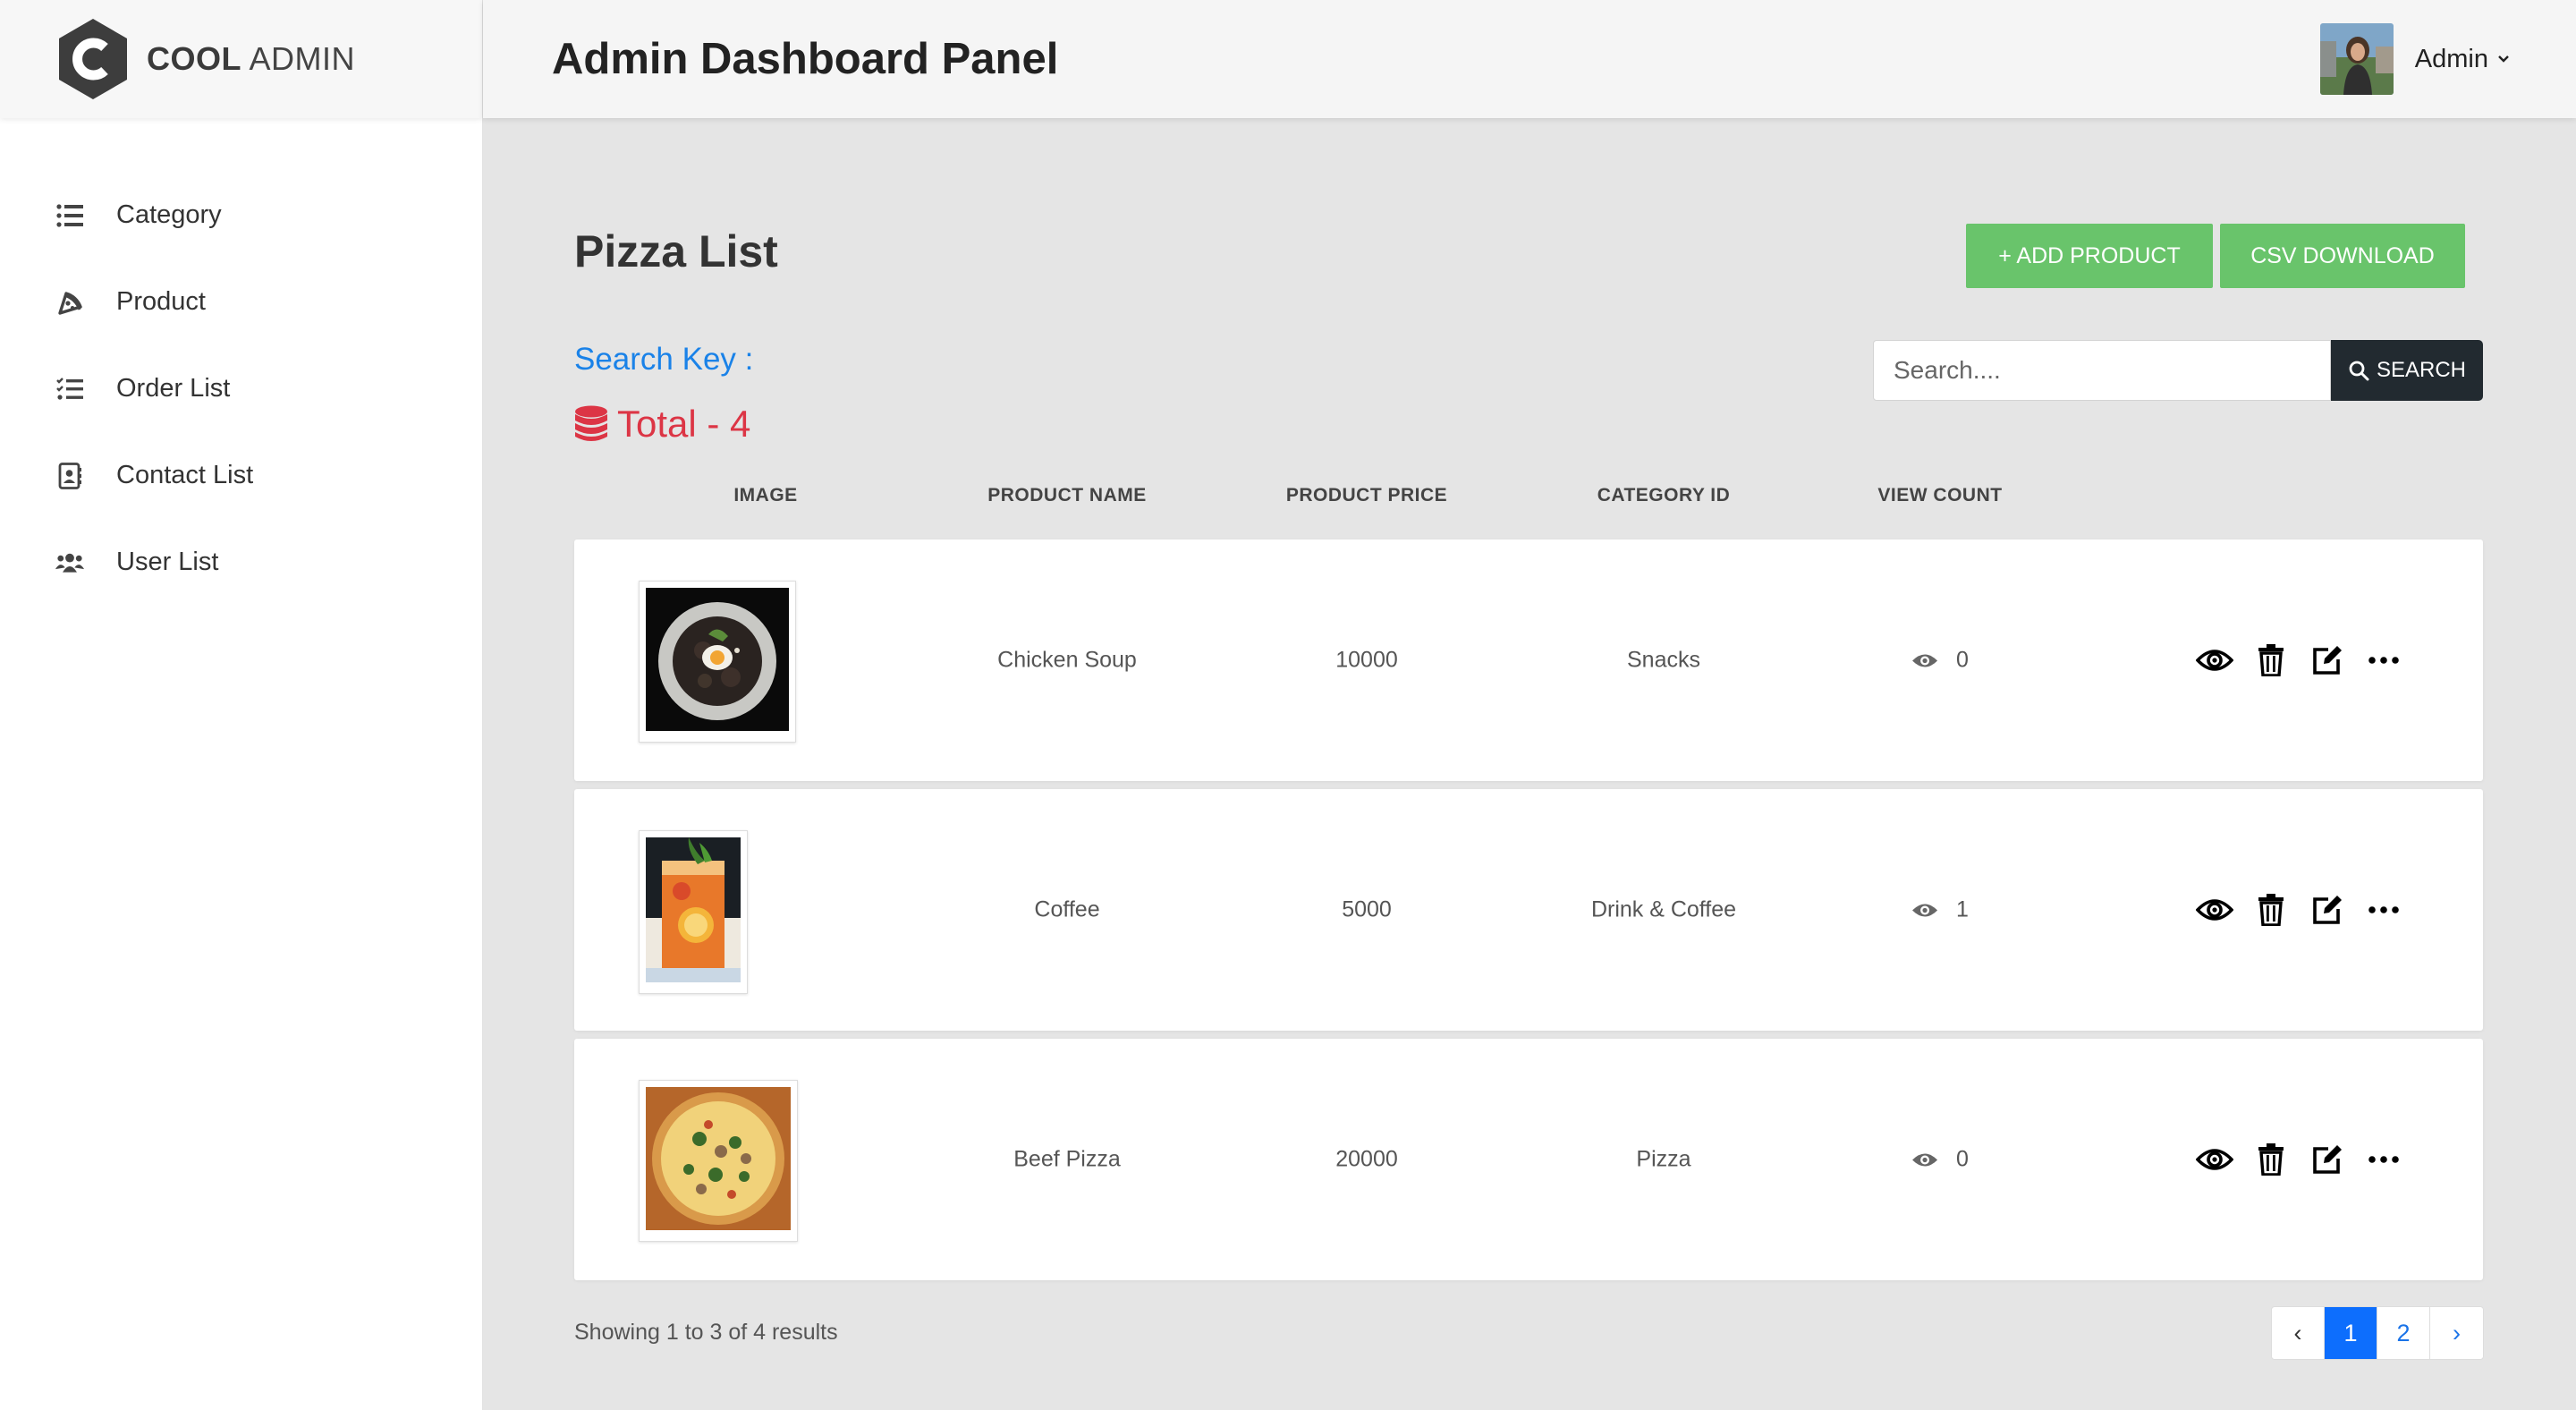 This screenshot has width=2576, height=1410. What do you see at coordinates (167, 562) in the screenshot?
I see `sidebar-item-label: User List` at bounding box center [167, 562].